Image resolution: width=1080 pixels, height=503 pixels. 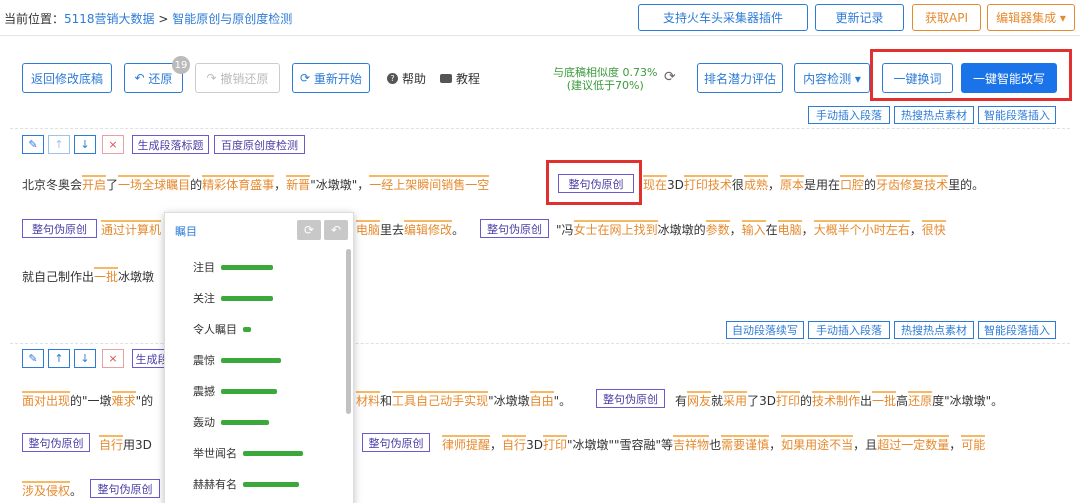 What do you see at coordinates (912, 183) in the screenshot?
I see `word-token: 修复` at bounding box center [912, 183].